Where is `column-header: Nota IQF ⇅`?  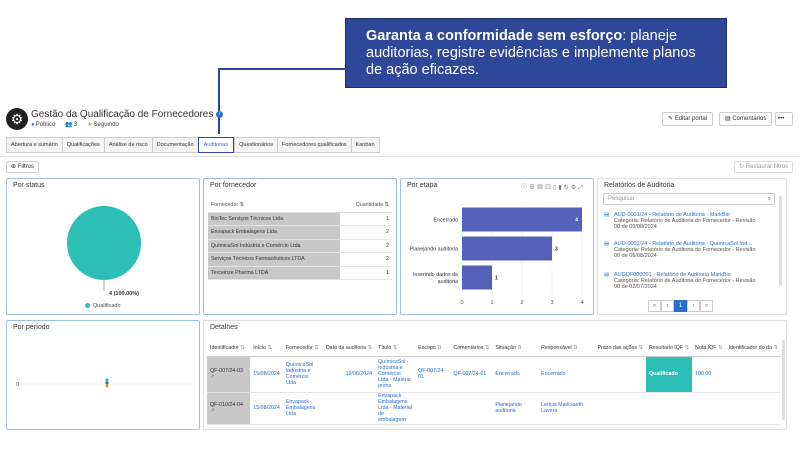 column-header: Nota IQF ⇅ is located at coordinates (709, 348).